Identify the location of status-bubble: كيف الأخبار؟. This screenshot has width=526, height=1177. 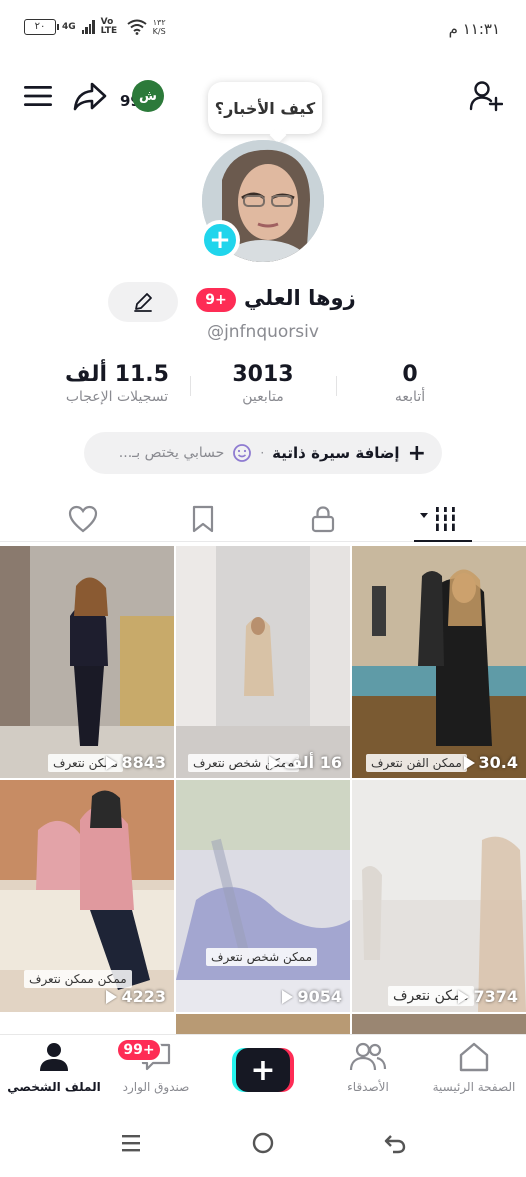
(265, 108).